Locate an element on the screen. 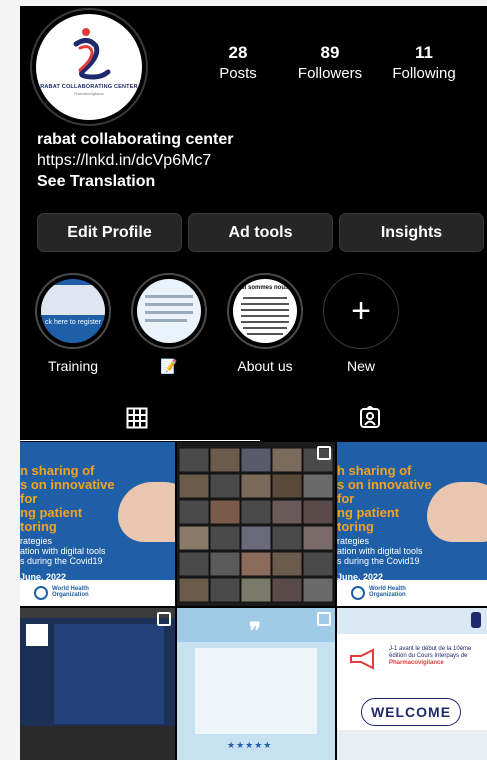 This screenshot has width=487, height=760. avatar-logo-subtext: Pharmacovigilance is located at coordinates (89, 94).